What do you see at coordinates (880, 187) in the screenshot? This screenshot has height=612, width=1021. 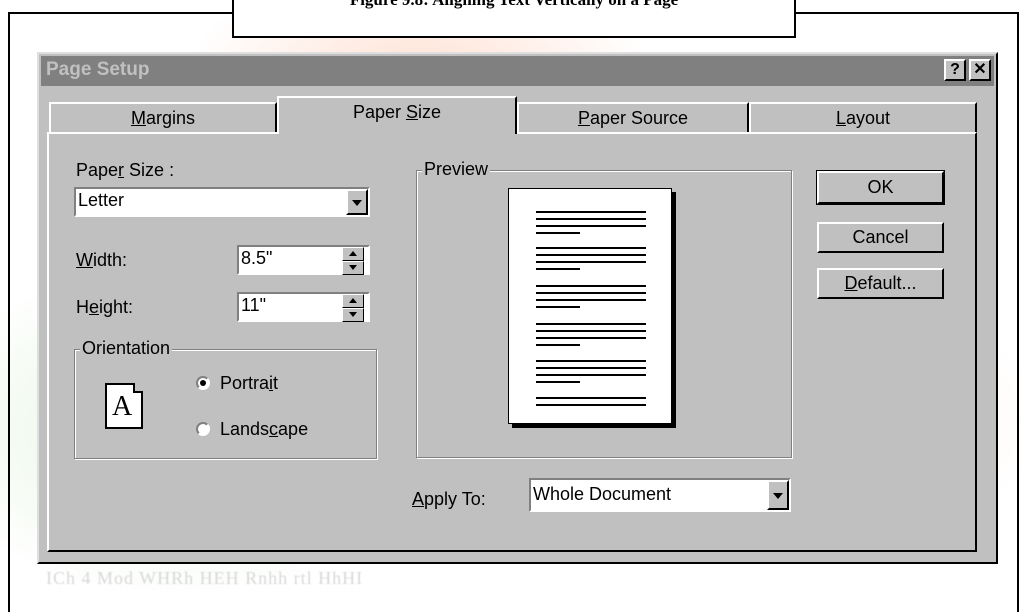 I see `ok-button: OK` at bounding box center [880, 187].